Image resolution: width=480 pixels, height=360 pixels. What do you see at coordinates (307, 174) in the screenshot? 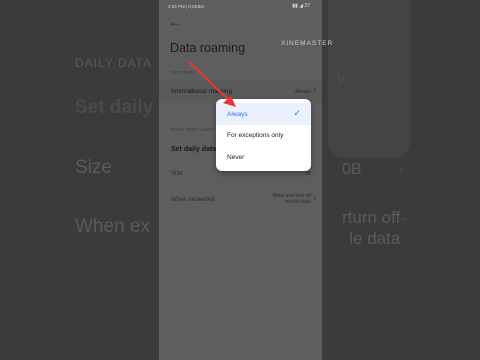
I see `size-value: 0B` at bounding box center [307, 174].